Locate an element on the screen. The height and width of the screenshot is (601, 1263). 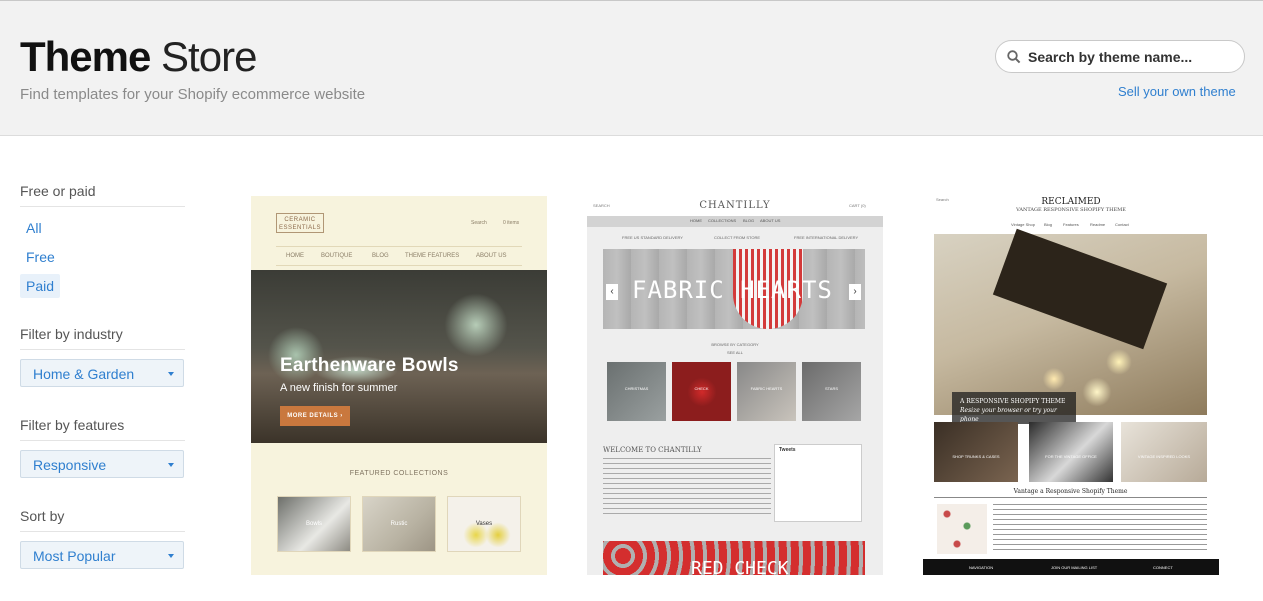
tile-label: FOR THE VINTAGE OFFICE is located at coordinates (1071, 456).